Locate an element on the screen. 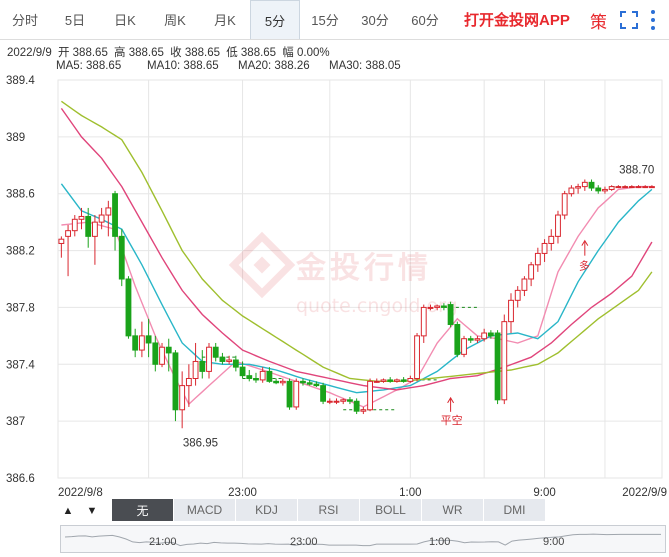  y-tick-label: 387.4 is located at coordinates (20, 365).